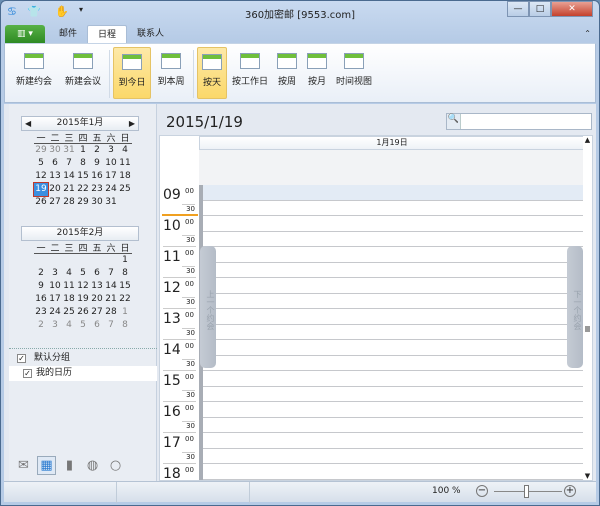 The image size is (600, 506). What do you see at coordinates (34, 73) in the screenshot?
I see `new-appointment-button: 新建约会` at bounding box center [34, 73].